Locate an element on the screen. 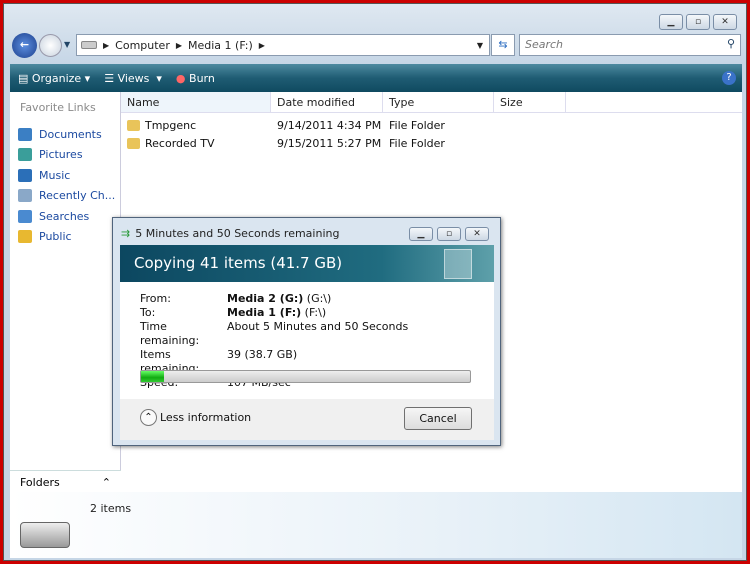 This screenshot has height=564, width=750. pictures-icon is located at coordinates (25, 155).